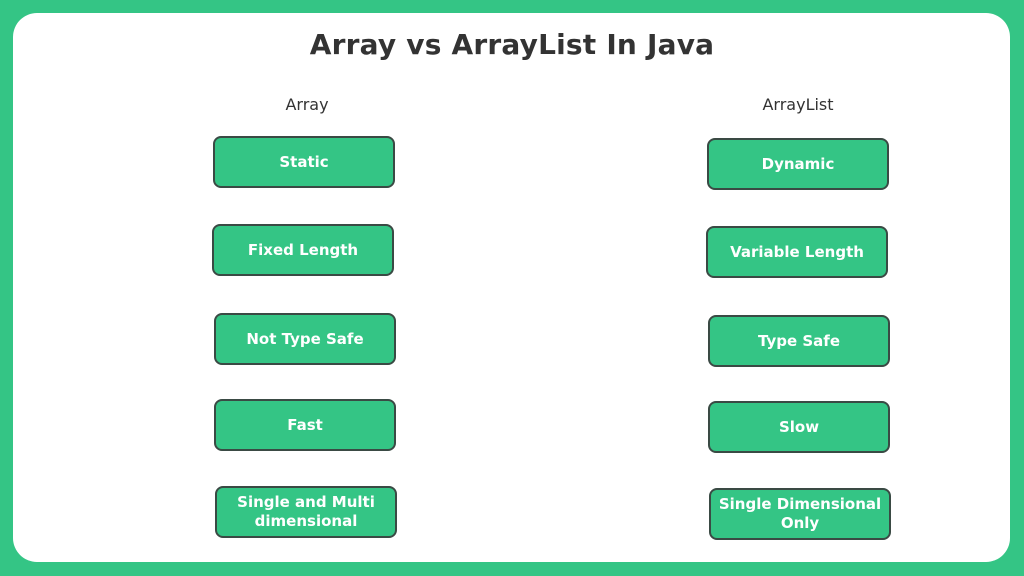 The width and height of the screenshot is (1024, 576). What do you see at coordinates (797, 252) in the screenshot?
I see `arraylist-feature-length: Variable Length` at bounding box center [797, 252].